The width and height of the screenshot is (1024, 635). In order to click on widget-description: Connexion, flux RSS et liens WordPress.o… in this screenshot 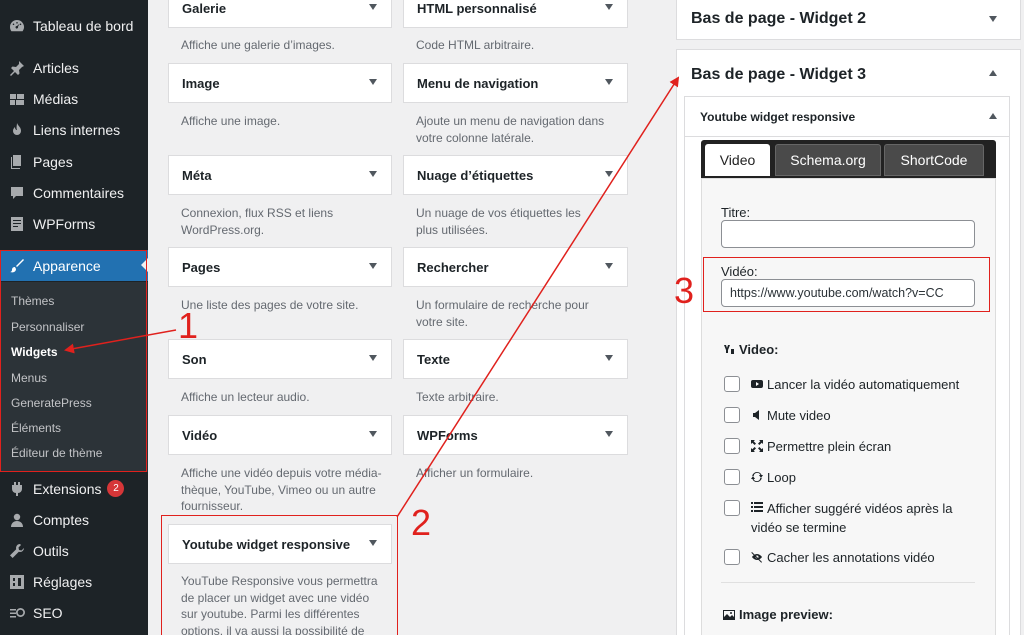, I will do `click(257, 221)`.